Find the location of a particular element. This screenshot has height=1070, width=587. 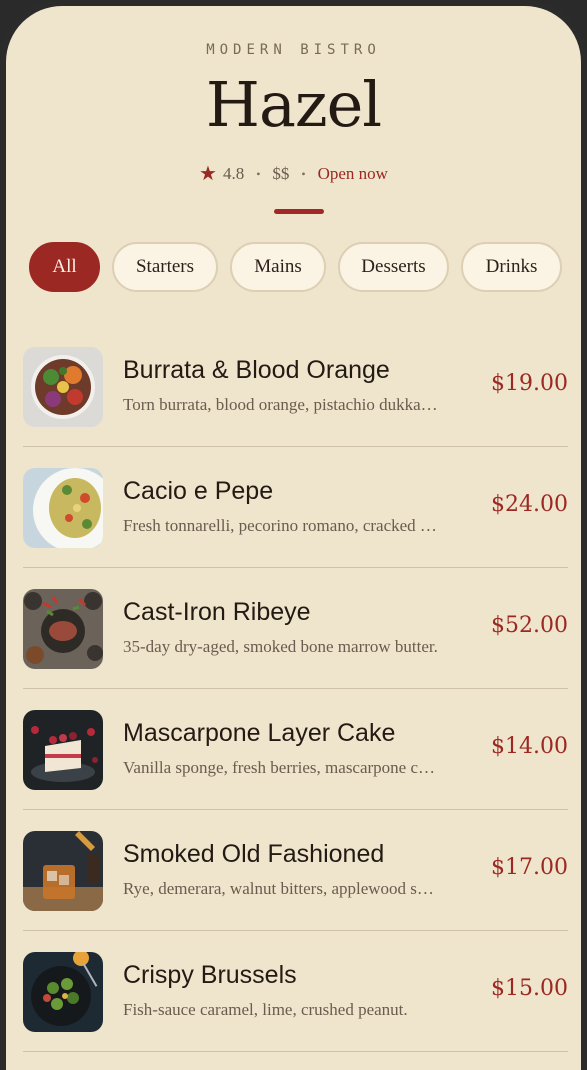

steak-platter-photo is located at coordinates (63, 629).